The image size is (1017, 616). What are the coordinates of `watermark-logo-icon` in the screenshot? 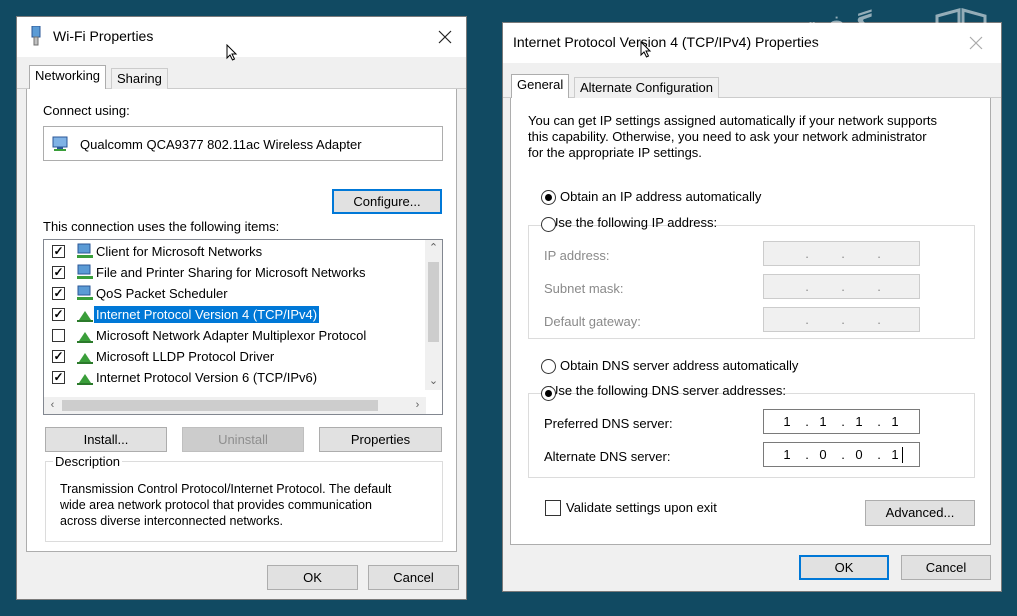 It's located at (961, 32).